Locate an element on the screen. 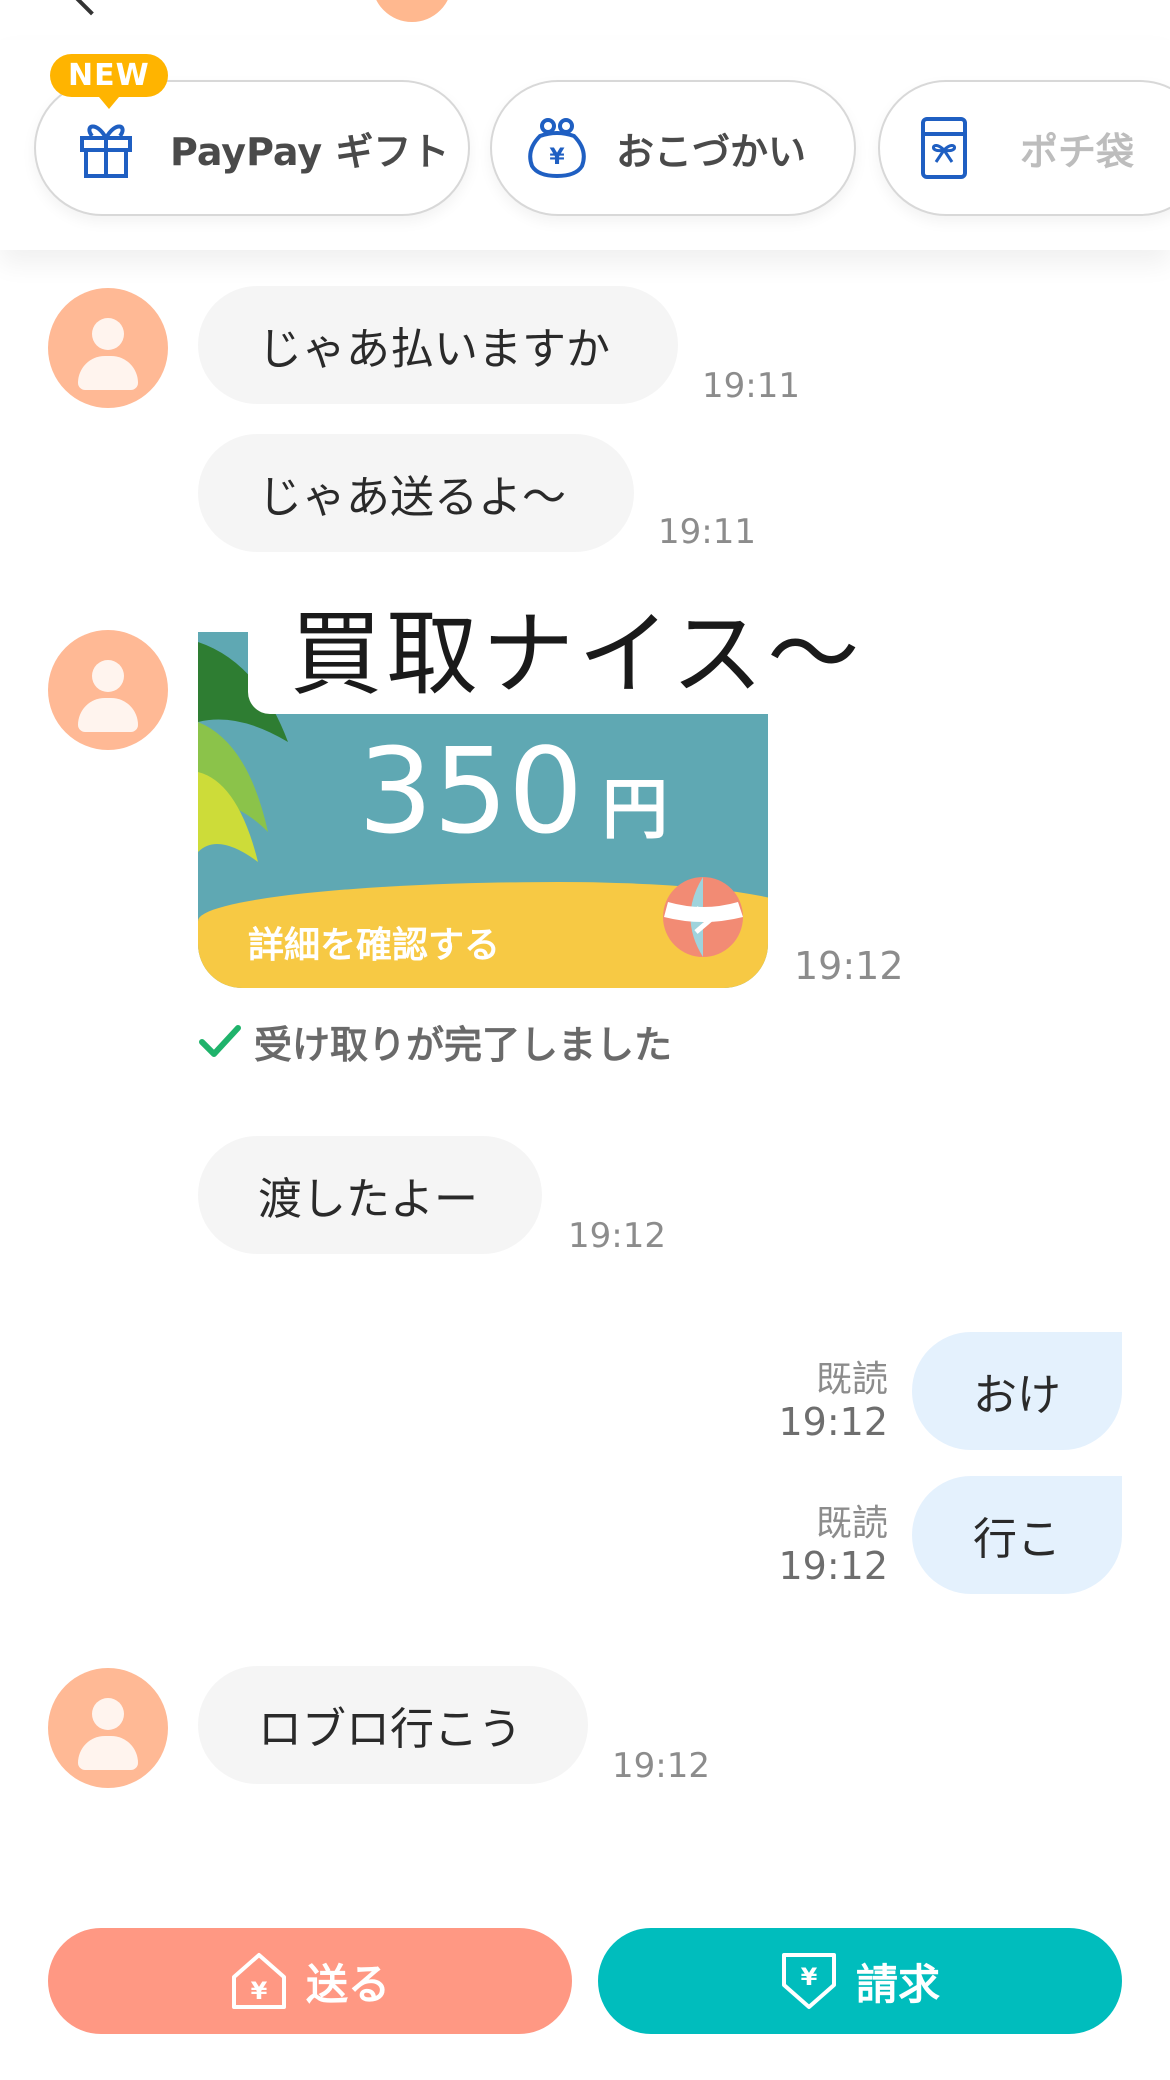 Image resolution: width=1170 pixels, height=2080 pixels. paypay-gift-label: PayPay ギフト is located at coordinates (310, 151).